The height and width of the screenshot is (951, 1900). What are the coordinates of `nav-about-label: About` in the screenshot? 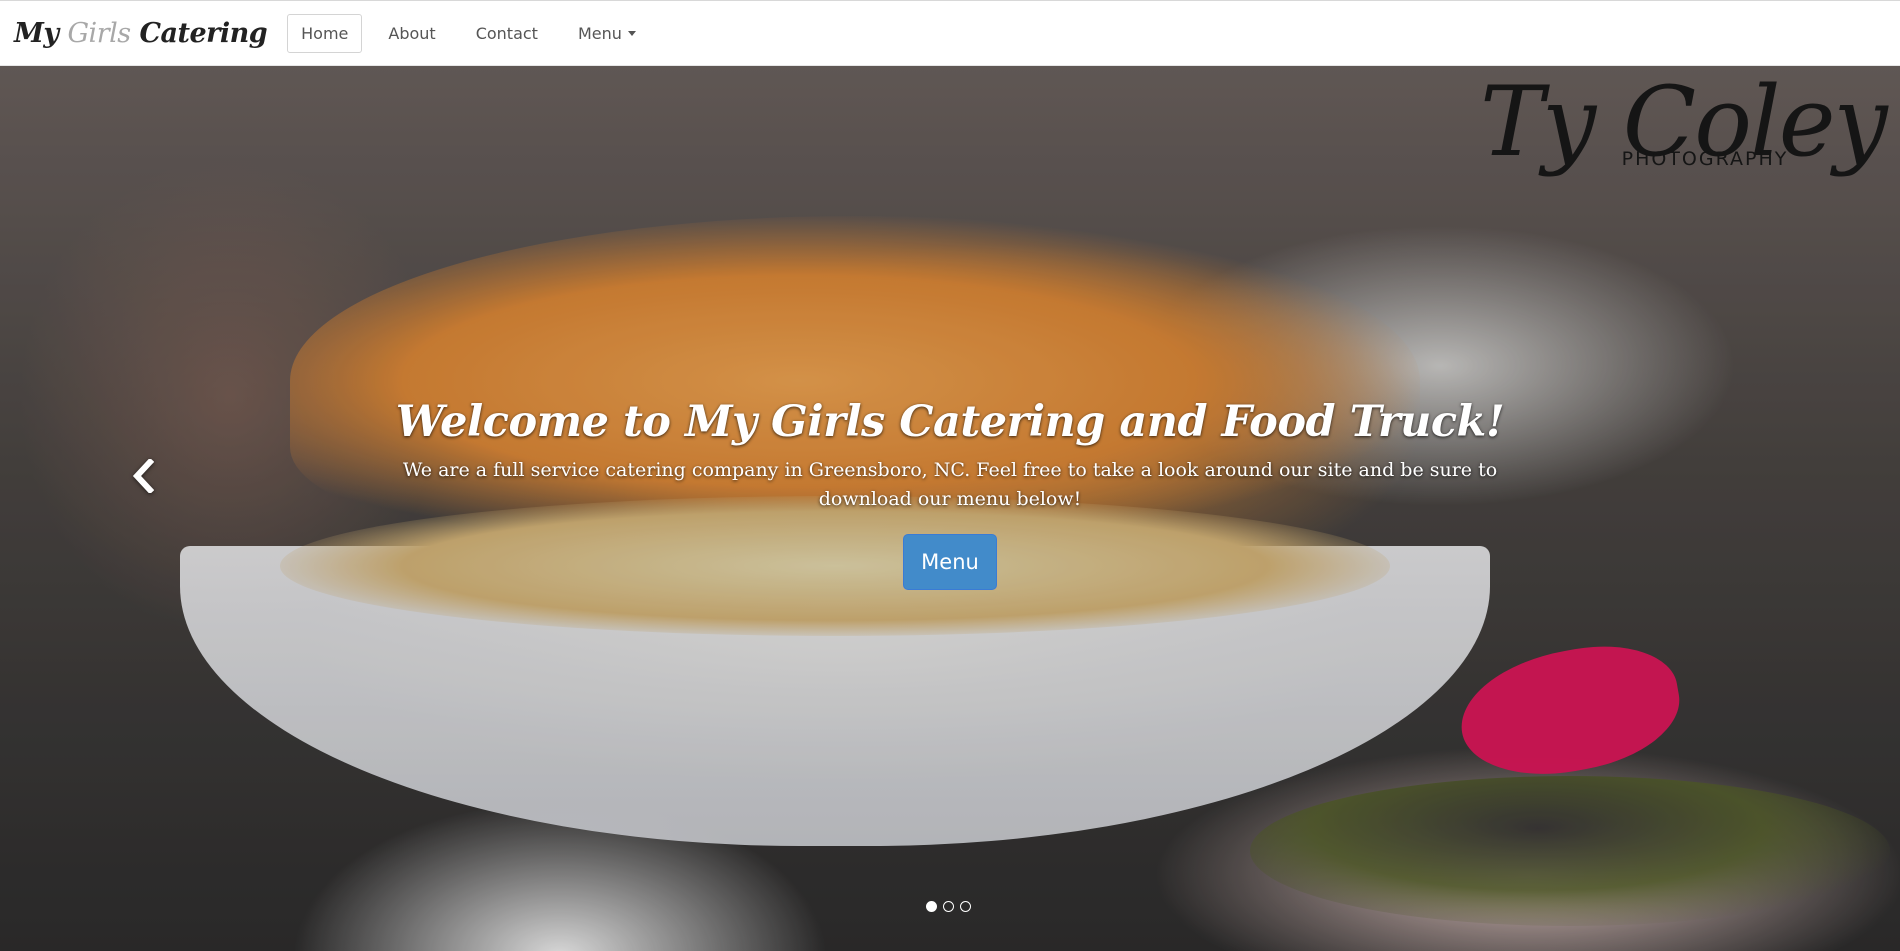 It's located at (412, 33).